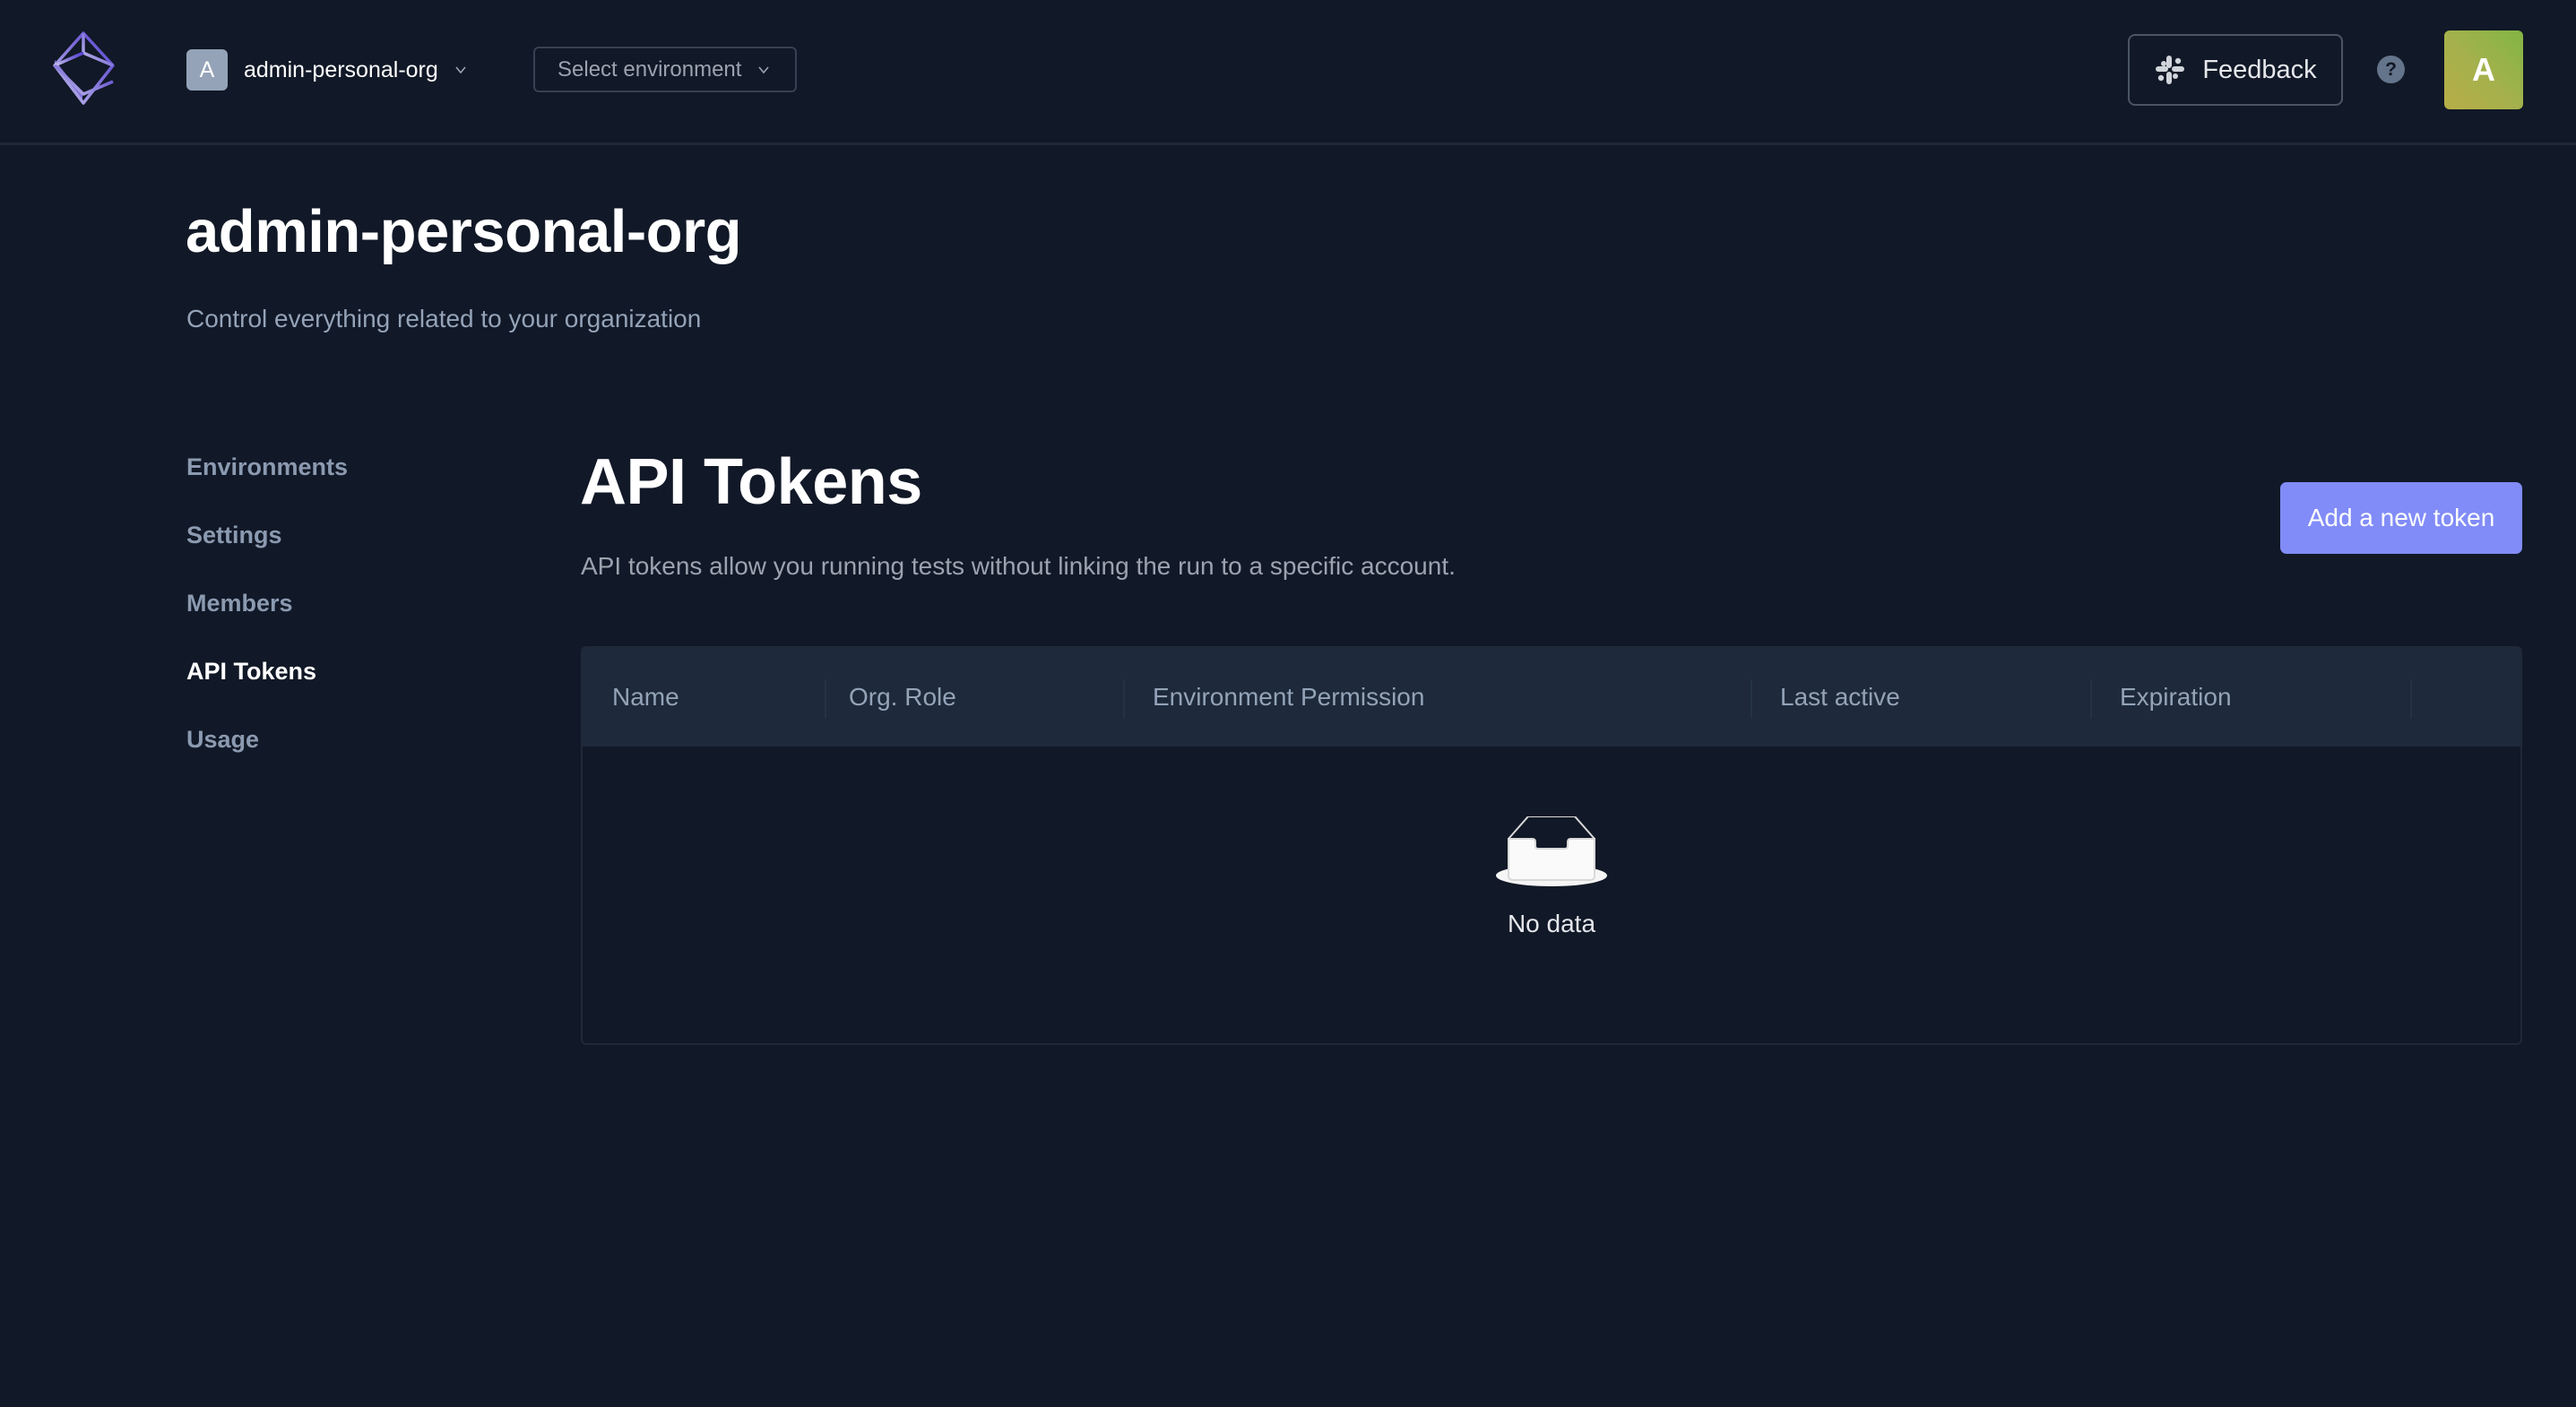 The image size is (2576, 1407). What do you see at coordinates (1551, 851) in the screenshot?
I see `empty-inbox-icon` at bounding box center [1551, 851].